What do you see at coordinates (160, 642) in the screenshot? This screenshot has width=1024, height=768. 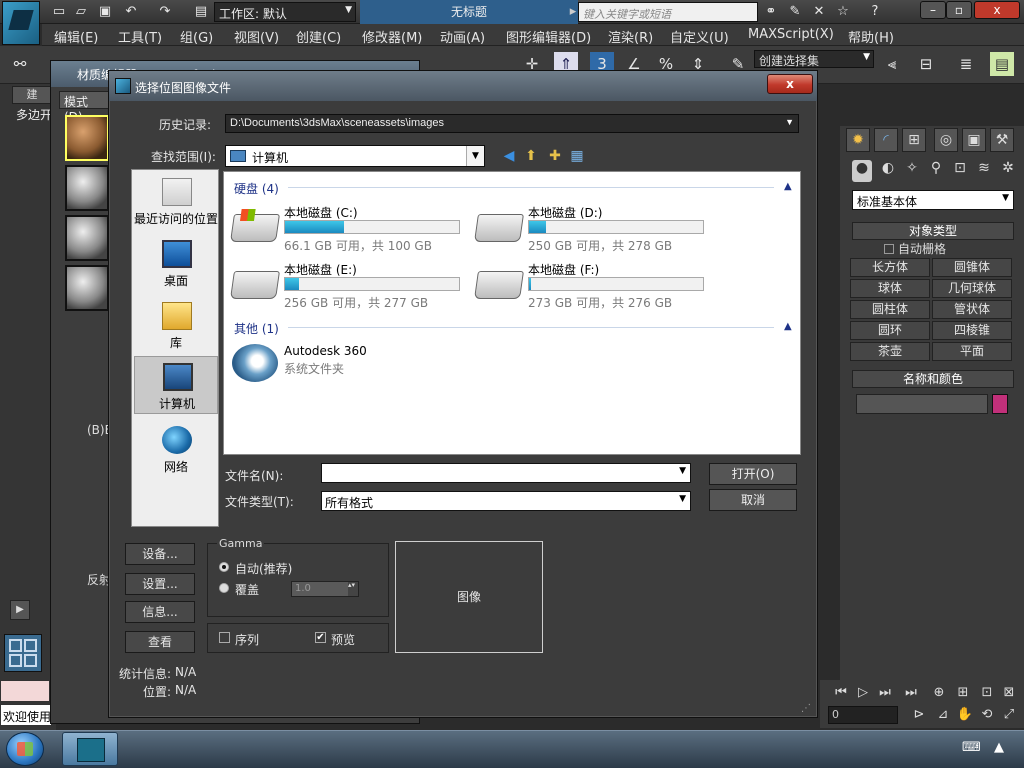 I see `view-button: 查看` at bounding box center [160, 642].